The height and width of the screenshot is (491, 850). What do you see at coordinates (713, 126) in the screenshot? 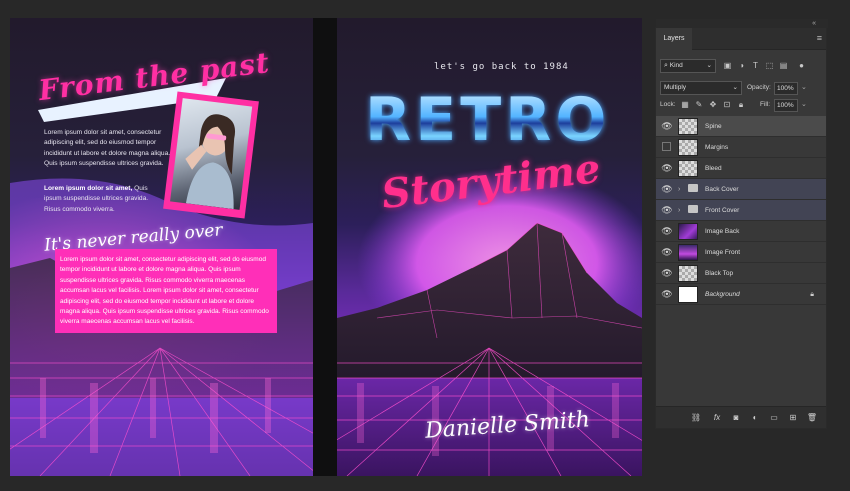
I see `layer-name: Spine` at bounding box center [713, 126].